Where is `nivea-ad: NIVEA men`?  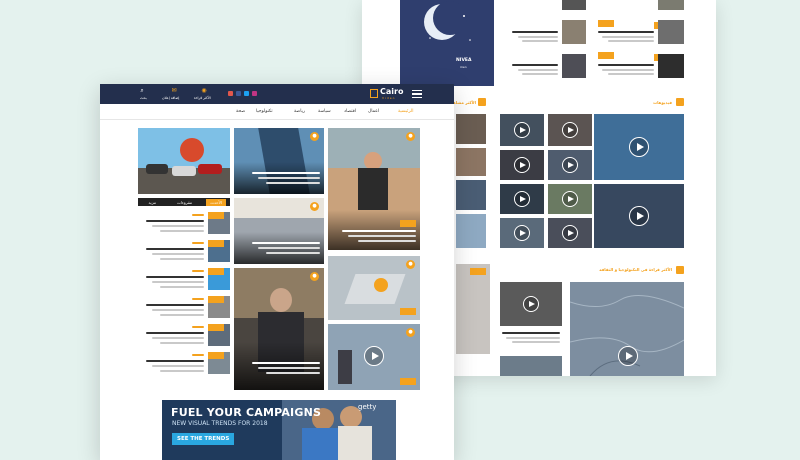
nivea-ad: NIVEA men is located at coordinates (447, 43).